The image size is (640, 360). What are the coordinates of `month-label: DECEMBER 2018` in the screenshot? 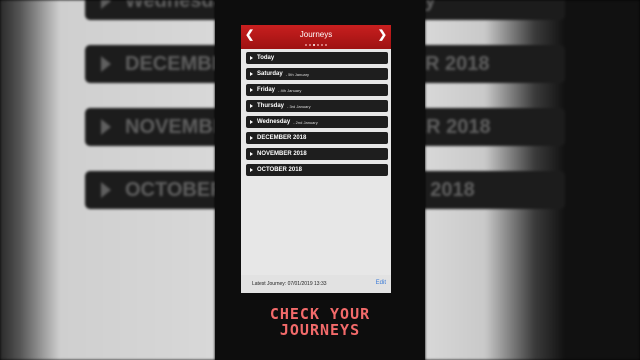 It's located at (282, 138).